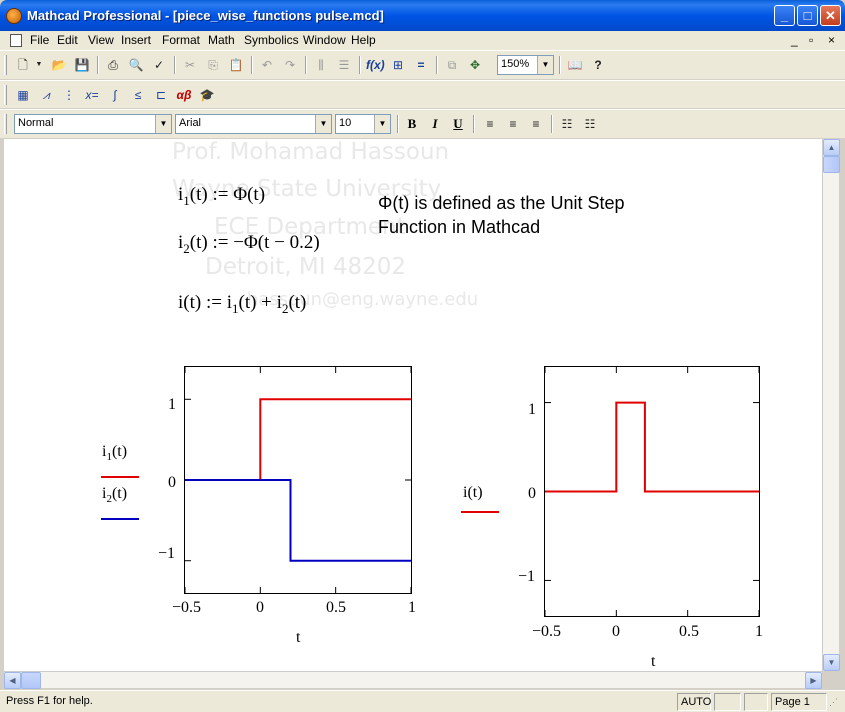 The height and width of the screenshot is (712, 845). What do you see at coordinates (336, 607) in the screenshot?
I see `x-tick-label: 0.5` at bounding box center [336, 607].